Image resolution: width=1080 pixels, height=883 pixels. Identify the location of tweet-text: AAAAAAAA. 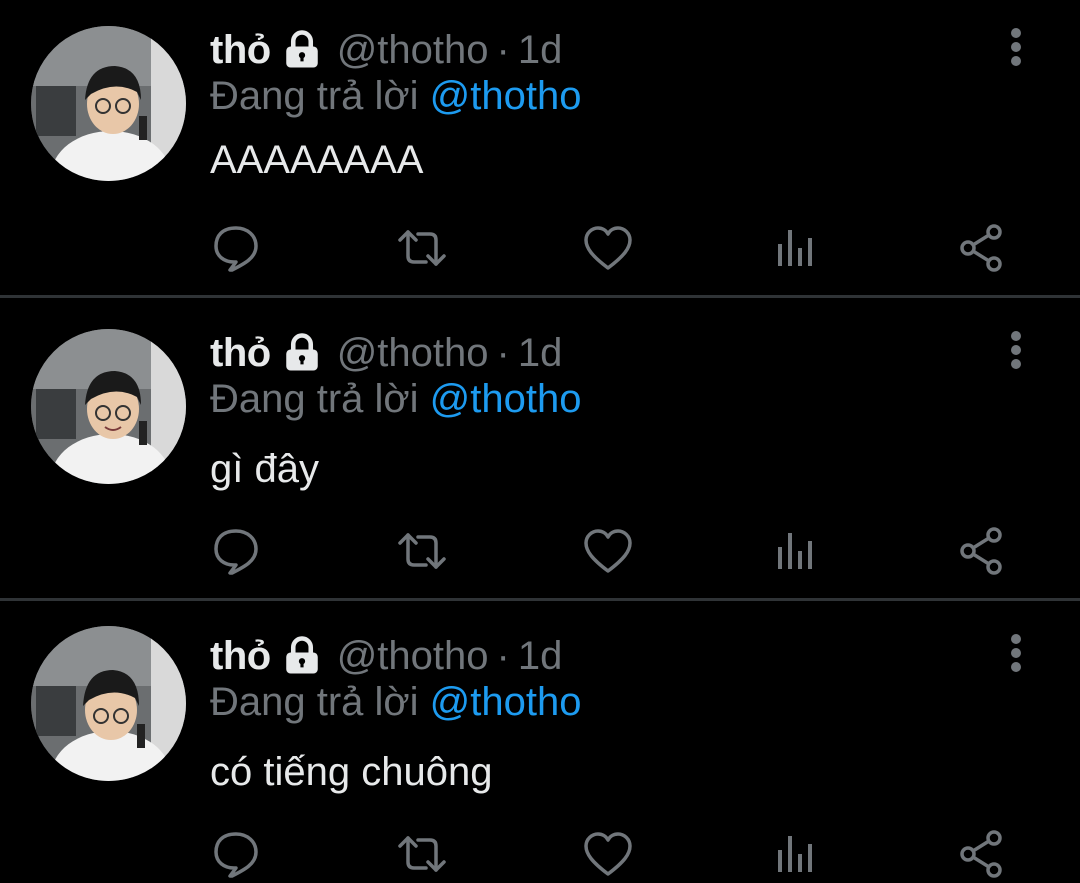
(317, 160).